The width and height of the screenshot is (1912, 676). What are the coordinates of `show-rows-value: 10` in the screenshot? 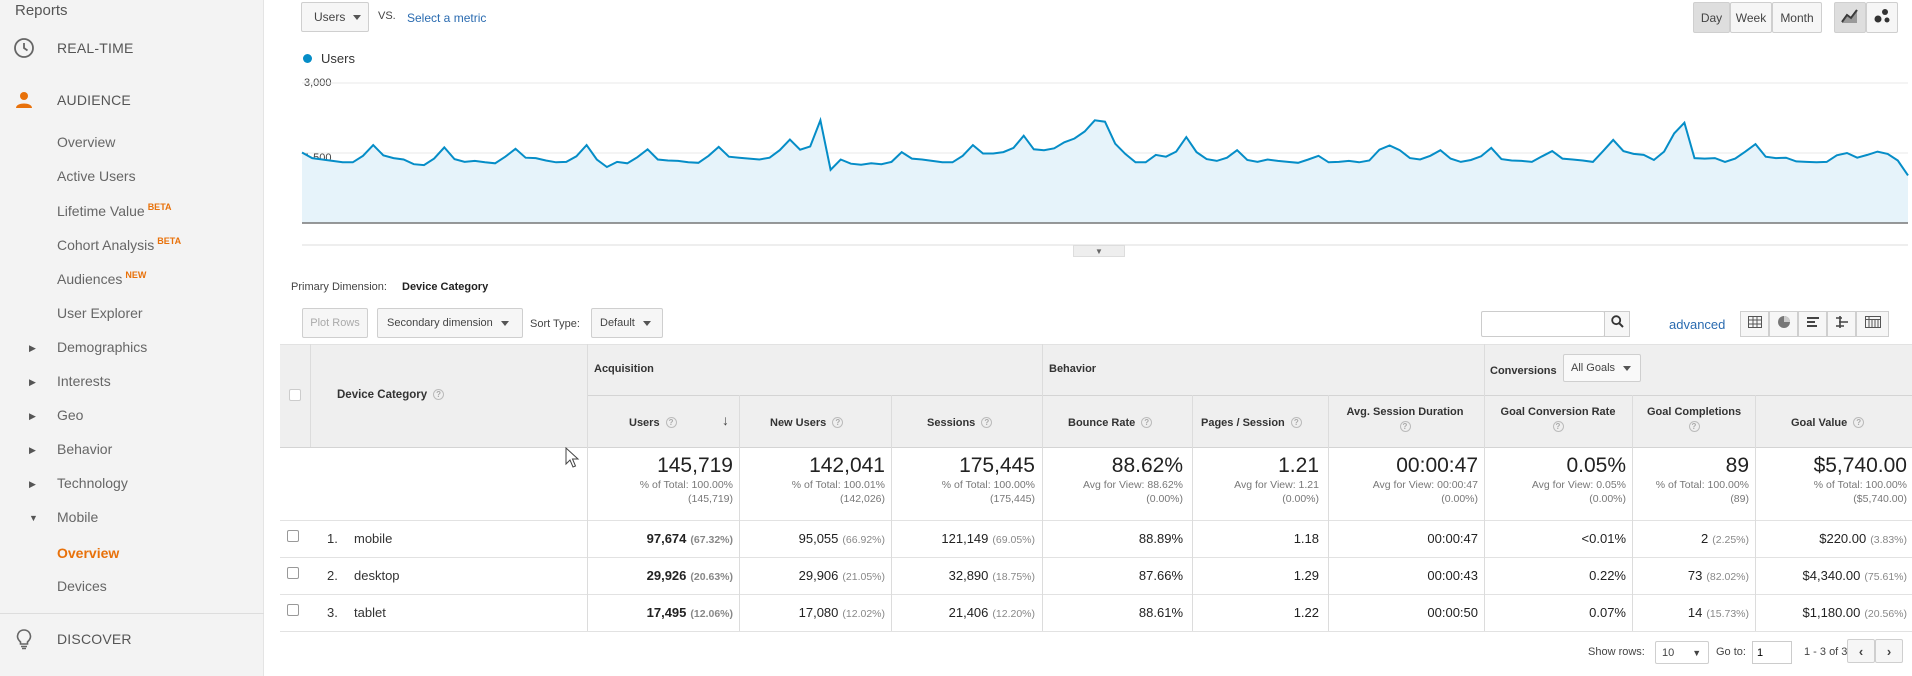 It's located at (1668, 652).